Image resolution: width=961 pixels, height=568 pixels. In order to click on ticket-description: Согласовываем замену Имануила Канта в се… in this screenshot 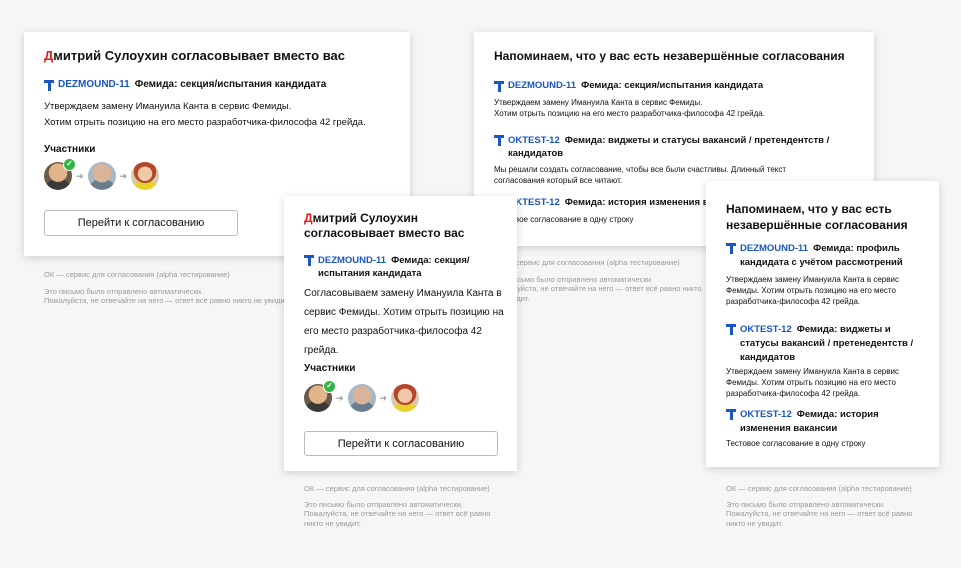, I will do `click(404, 322)`.